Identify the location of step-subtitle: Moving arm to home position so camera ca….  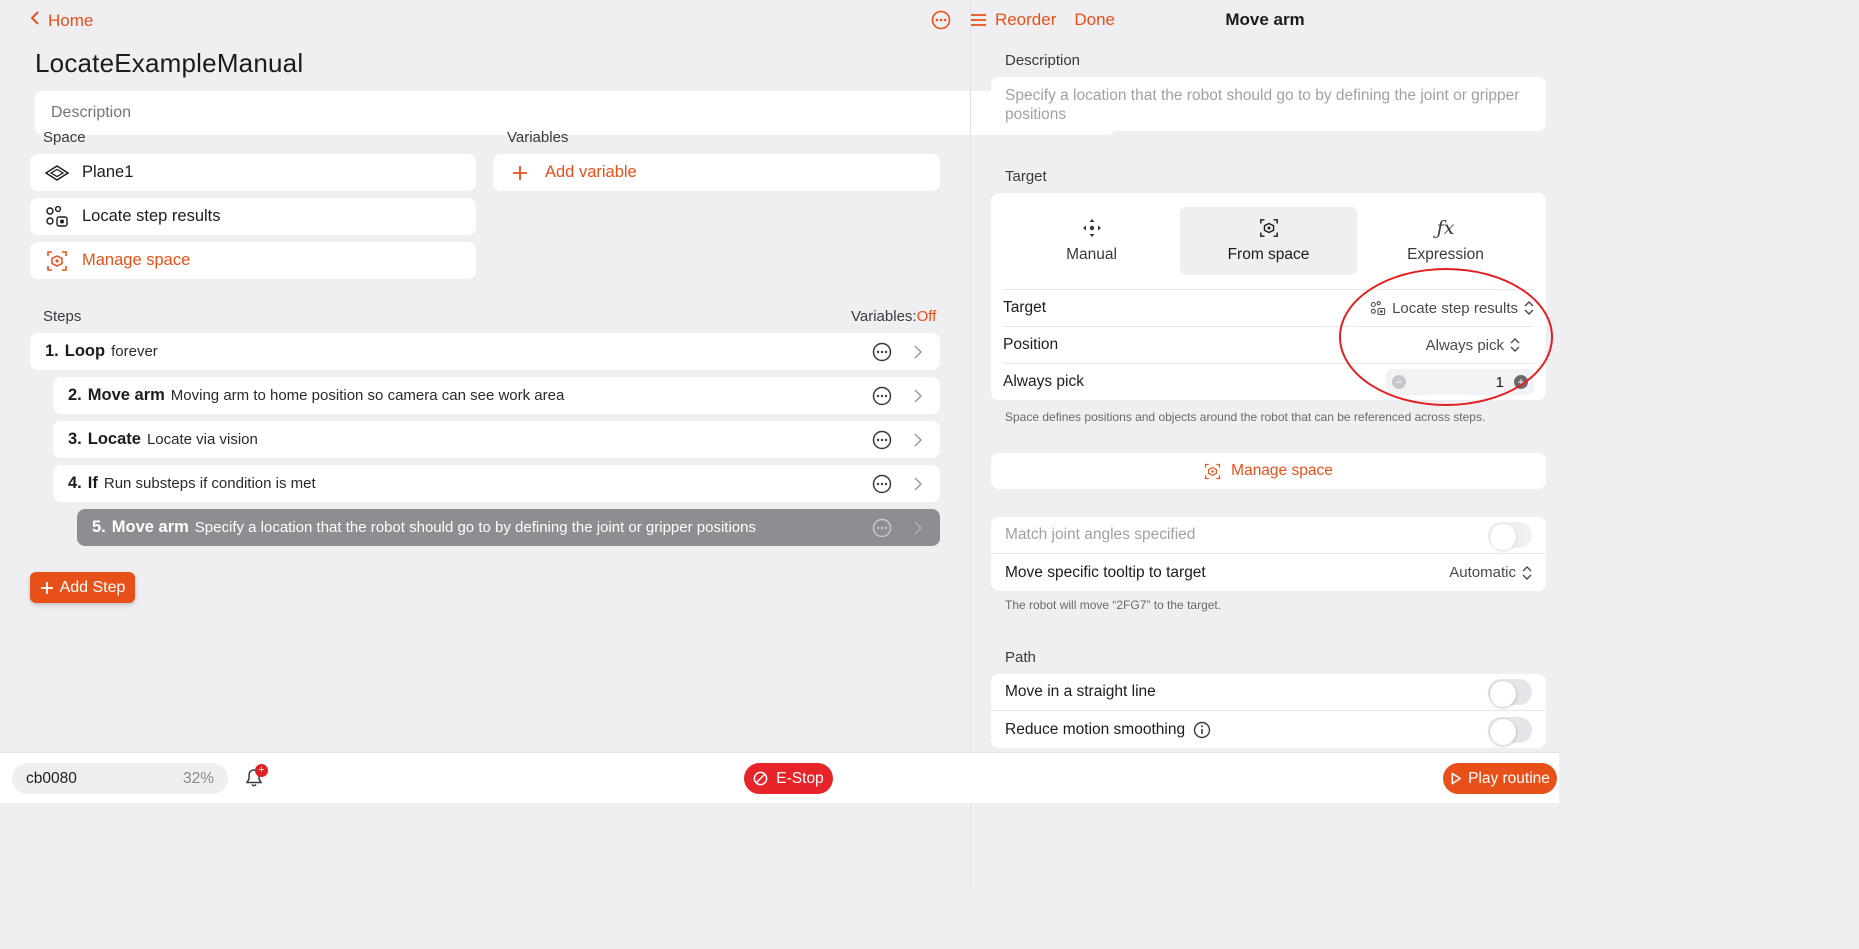
(367, 395).